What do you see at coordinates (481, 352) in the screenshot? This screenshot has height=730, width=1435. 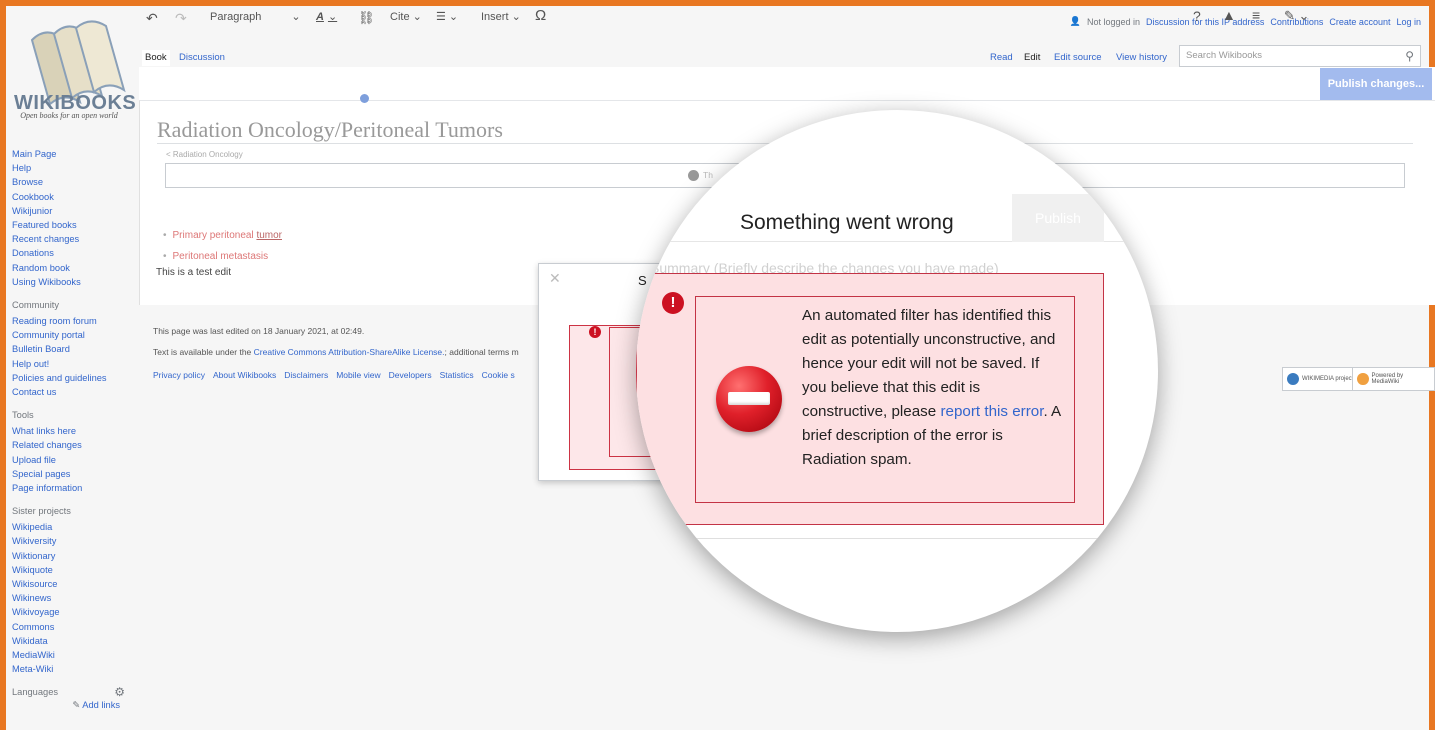 I see `license-suffix: ; additional terms m` at bounding box center [481, 352].